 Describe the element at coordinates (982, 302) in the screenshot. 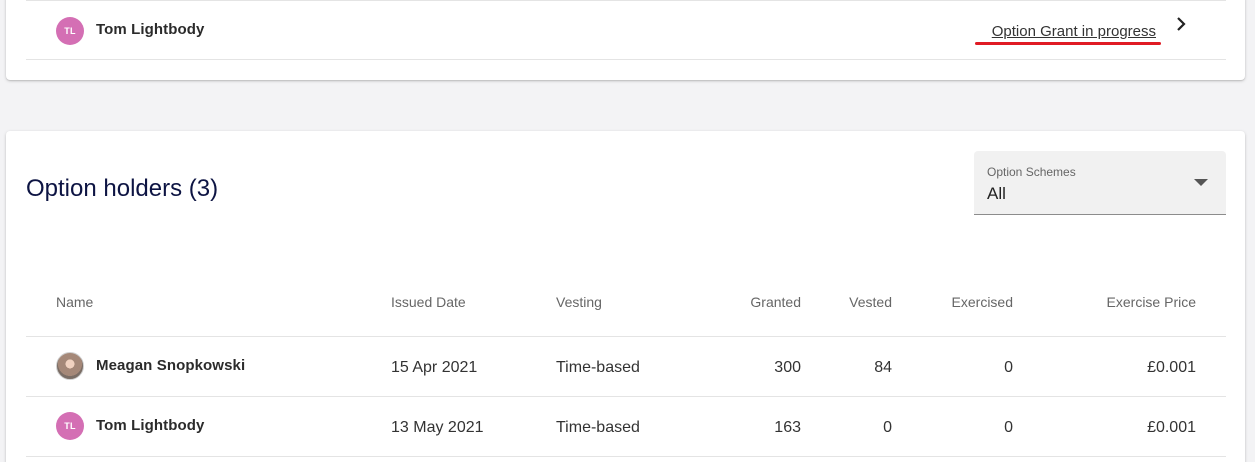

I see `col-exercised: Exercised` at that location.